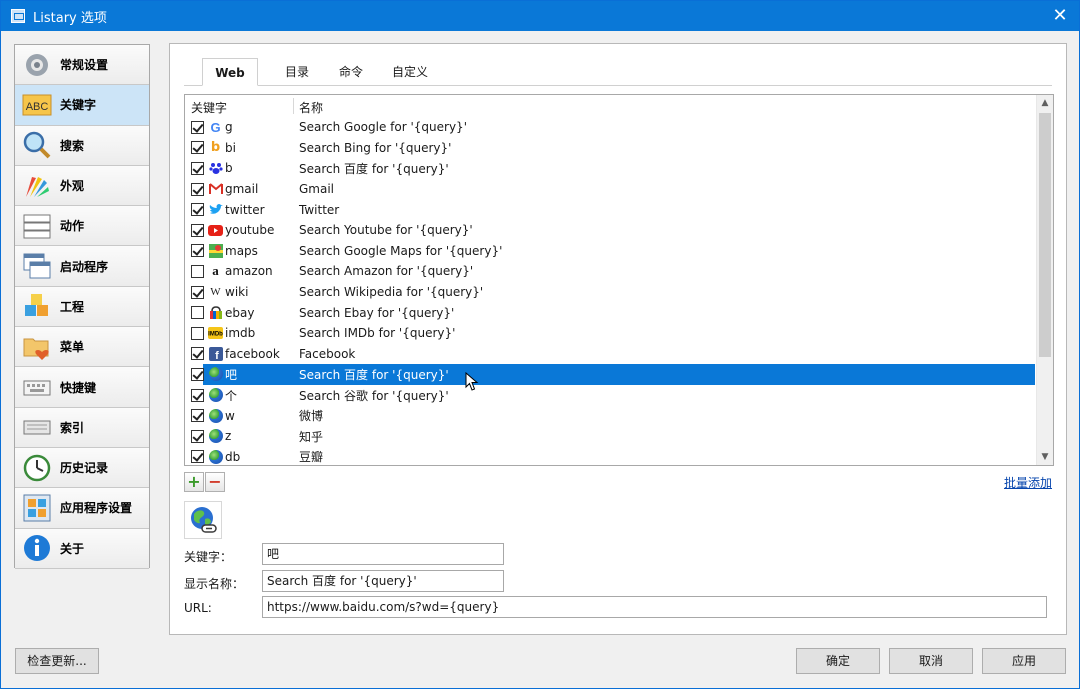  I want to click on sidebar-item-1: ABC 关键字, so click(82, 105).